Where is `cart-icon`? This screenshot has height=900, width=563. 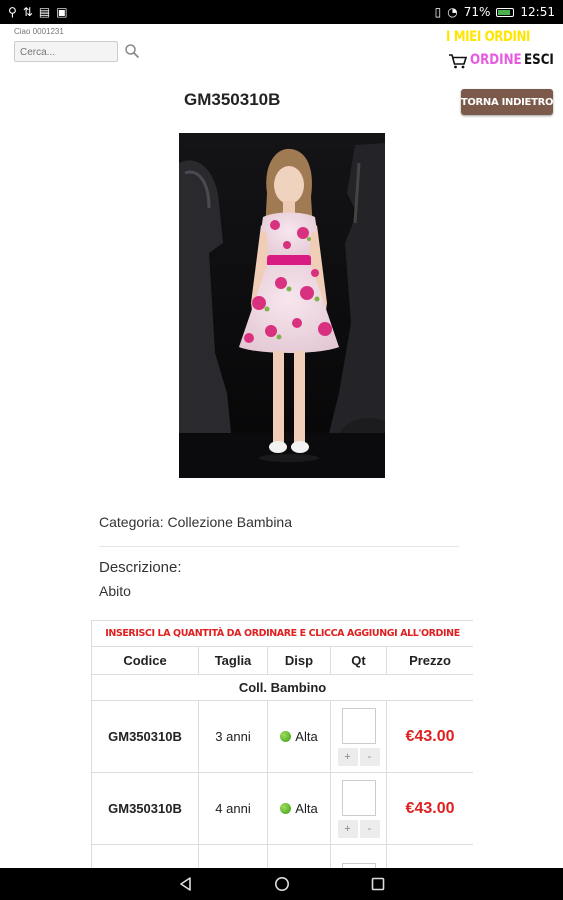
cart-icon is located at coordinates (458, 61).